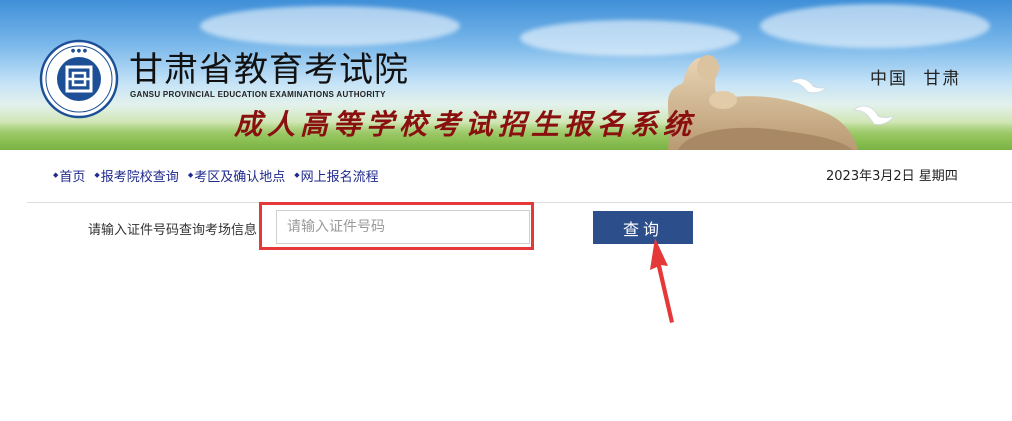  I want to click on top-nav: ◆ 首页 ◆ 报考院校查询 ◆ 考区及确认地点 ◆ 网上报名流程, so click(220, 175).